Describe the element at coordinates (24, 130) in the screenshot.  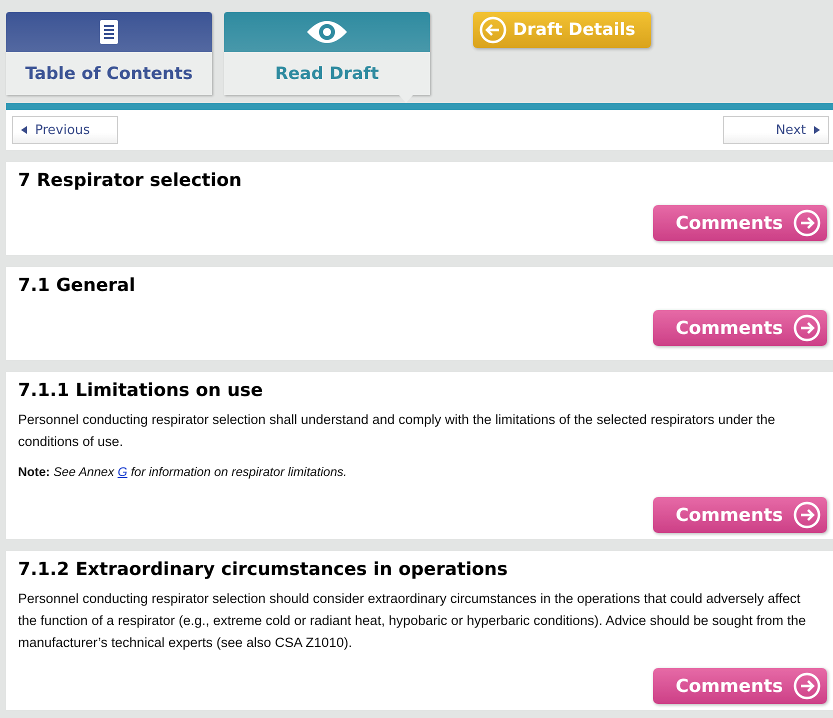
I see `left-triangle-icon` at that location.